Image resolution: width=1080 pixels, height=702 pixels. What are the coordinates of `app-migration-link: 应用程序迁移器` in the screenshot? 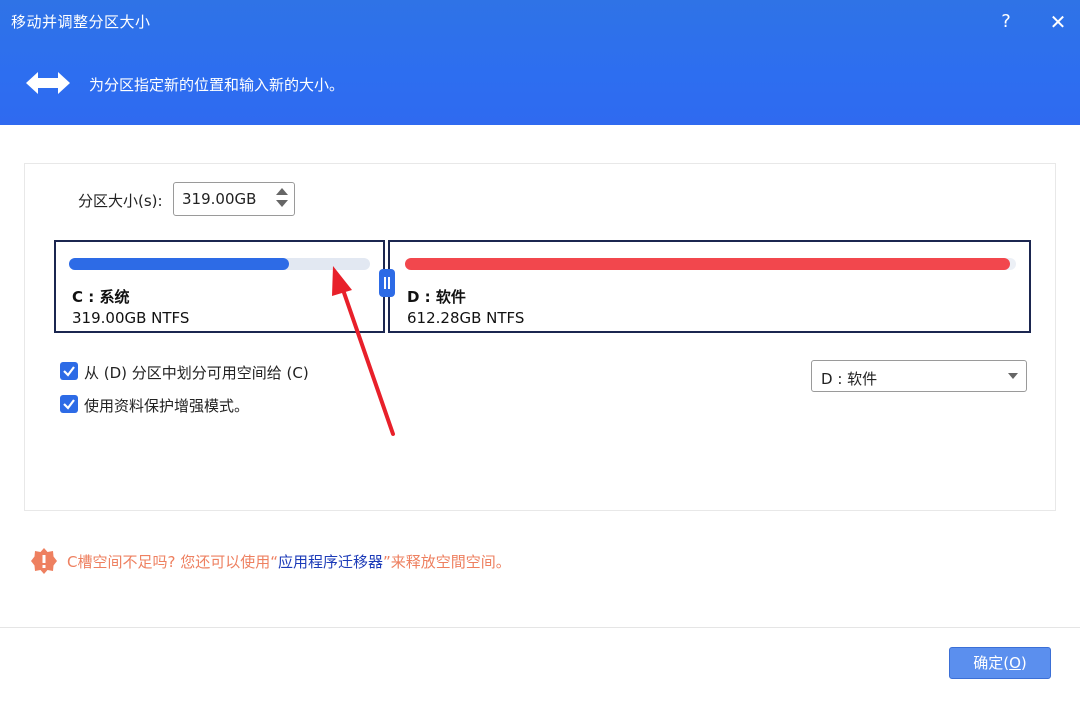 It's located at (330, 562).